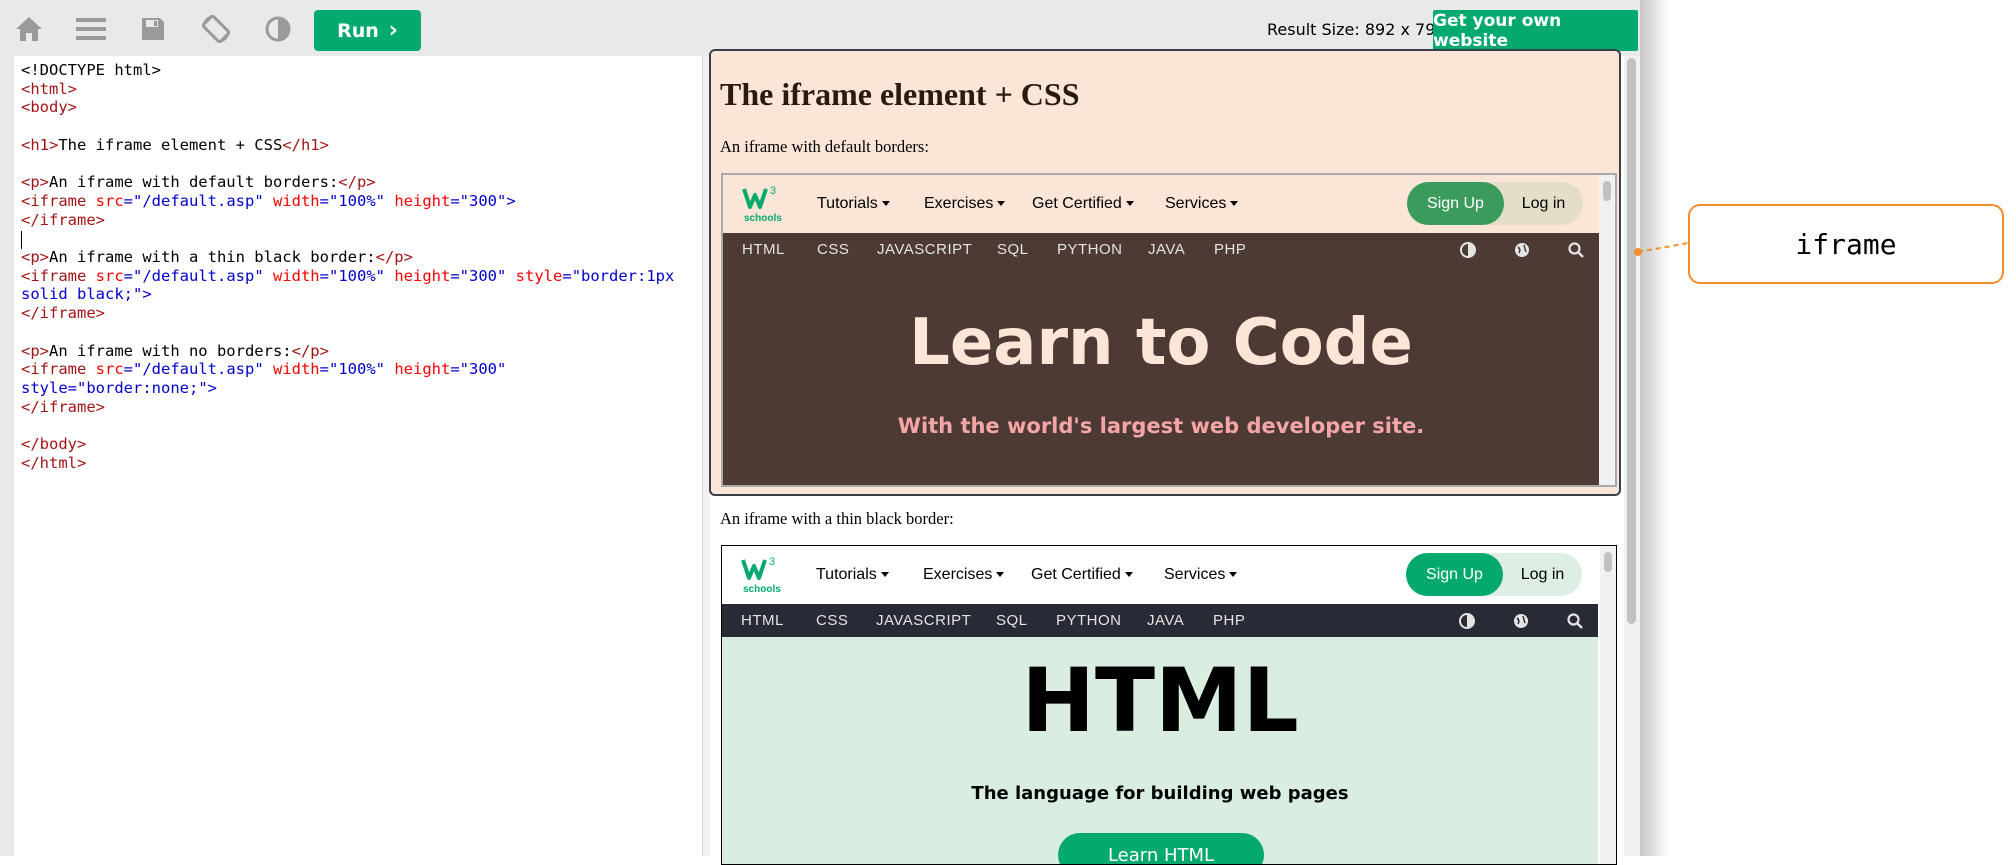 This screenshot has height=865, width=2016. Describe the element at coordinates (91, 70) in the screenshot. I see `code-token: <!DOCTYPE html>` at that location.